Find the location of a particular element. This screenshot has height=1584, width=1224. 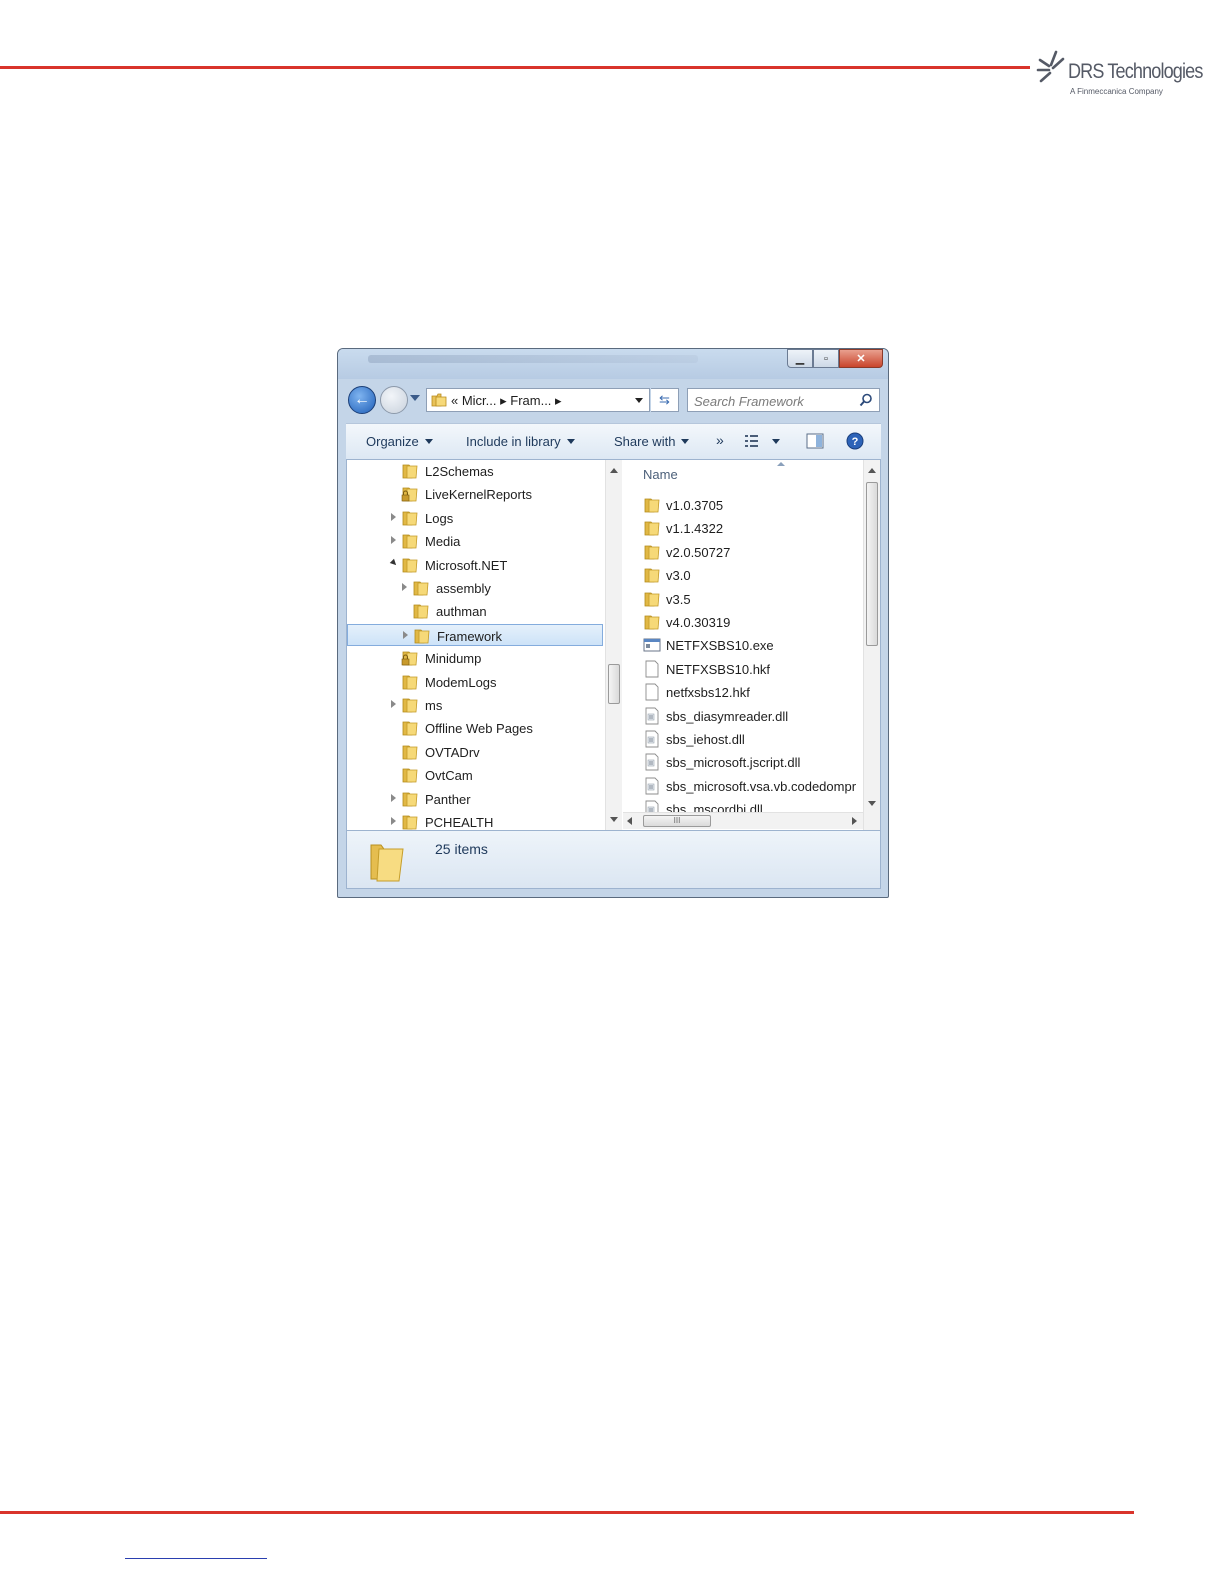

preview-pane-icon is located at coordinates (815, 441).